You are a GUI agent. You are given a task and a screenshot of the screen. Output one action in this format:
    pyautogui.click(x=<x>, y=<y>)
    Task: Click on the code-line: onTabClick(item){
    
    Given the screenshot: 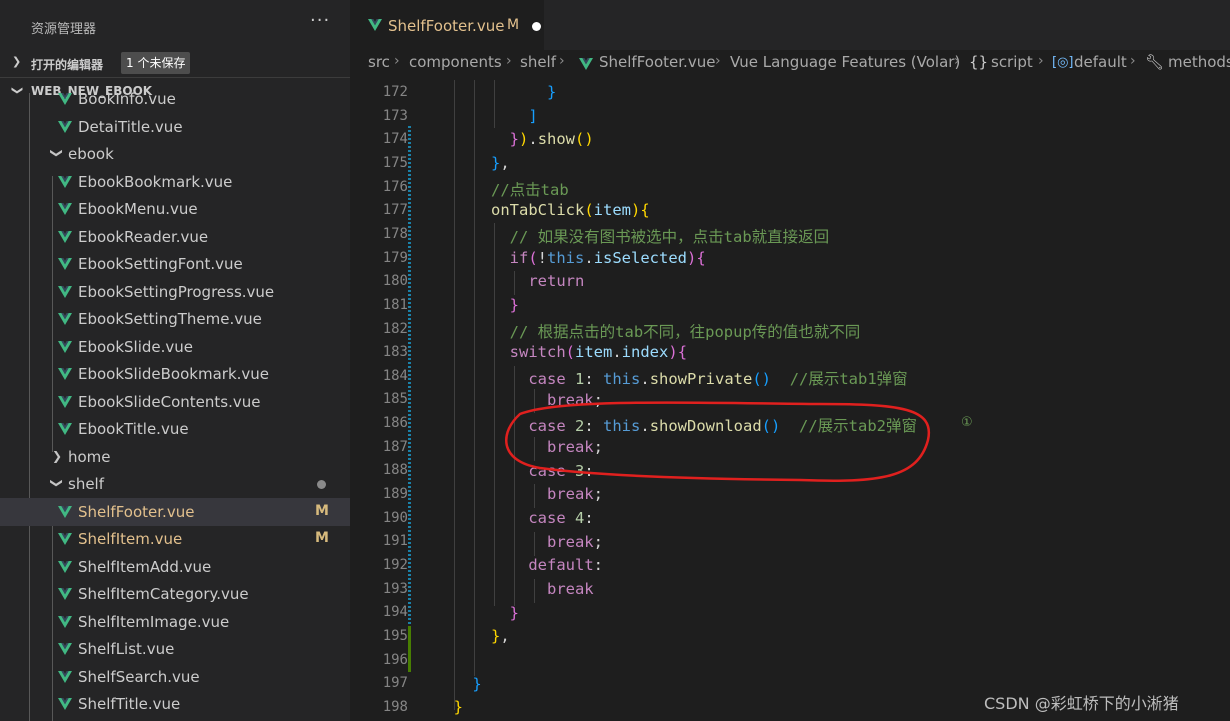 What is the action you would take?
    pyautogui.click(x=570, y=210)
    